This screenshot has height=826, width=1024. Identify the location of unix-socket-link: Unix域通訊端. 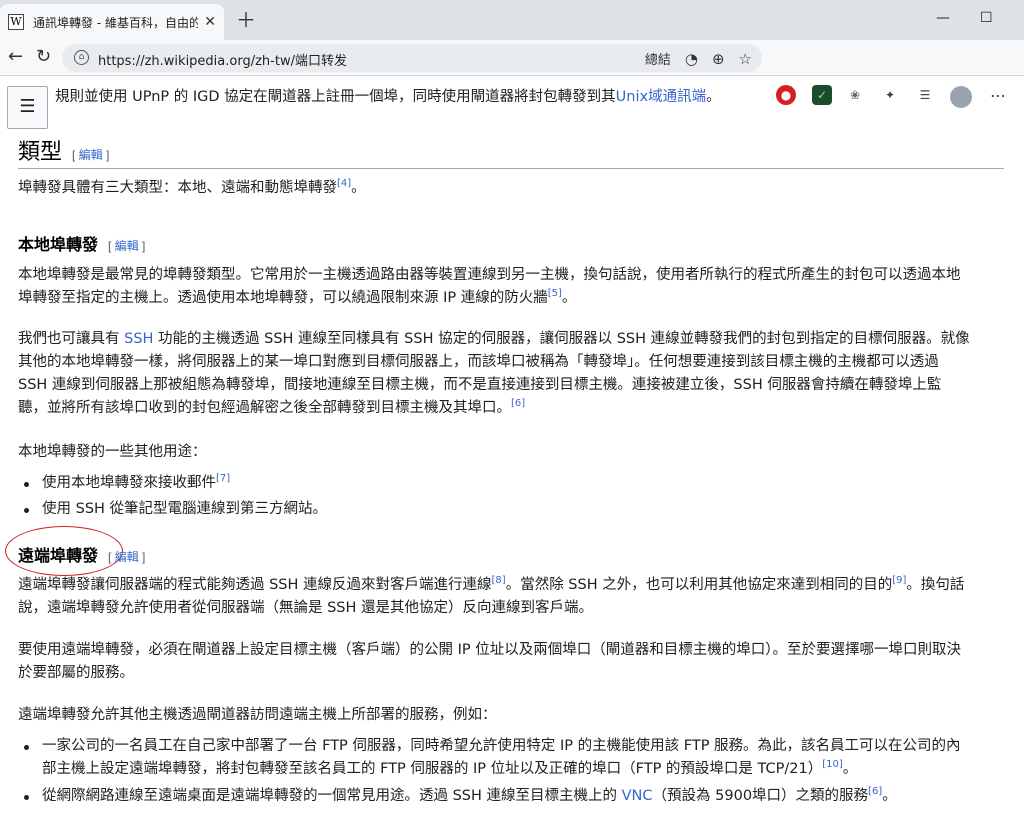
(661, 97).